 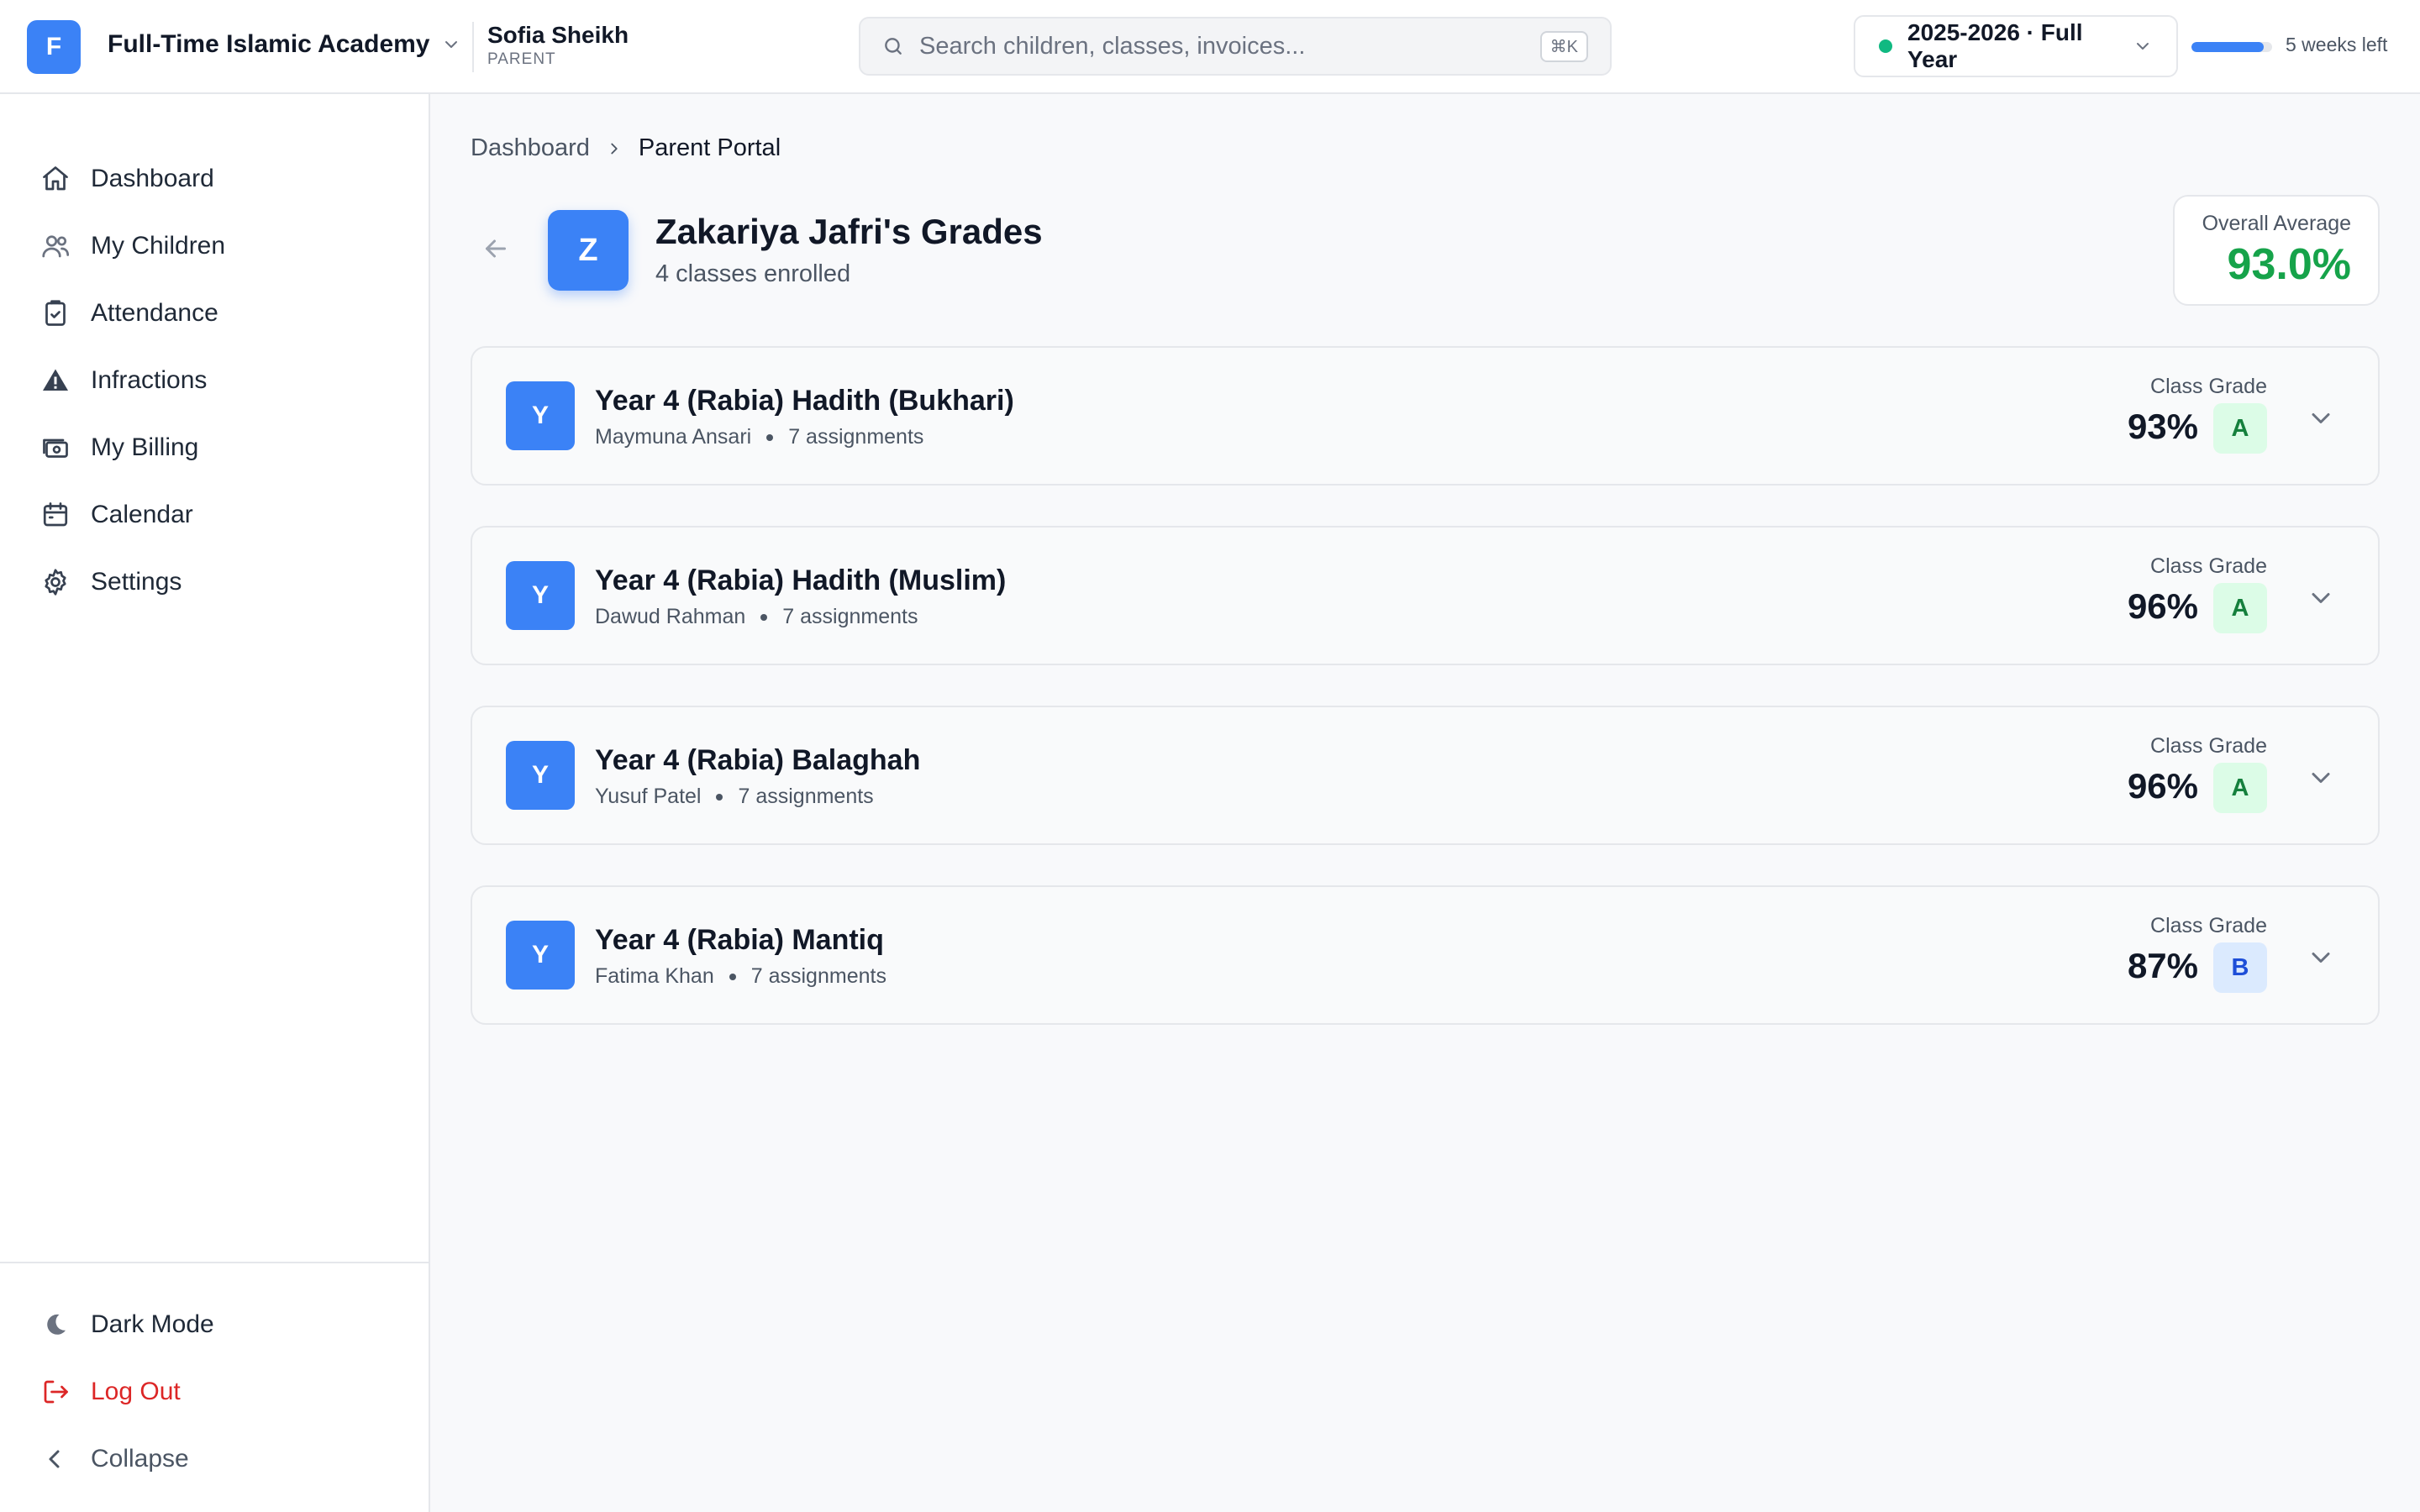 What do you see at coordinates (140, 1459) in the screenshot?
I see `collapse-label: Collapse` at bounding box center [140, 1459].